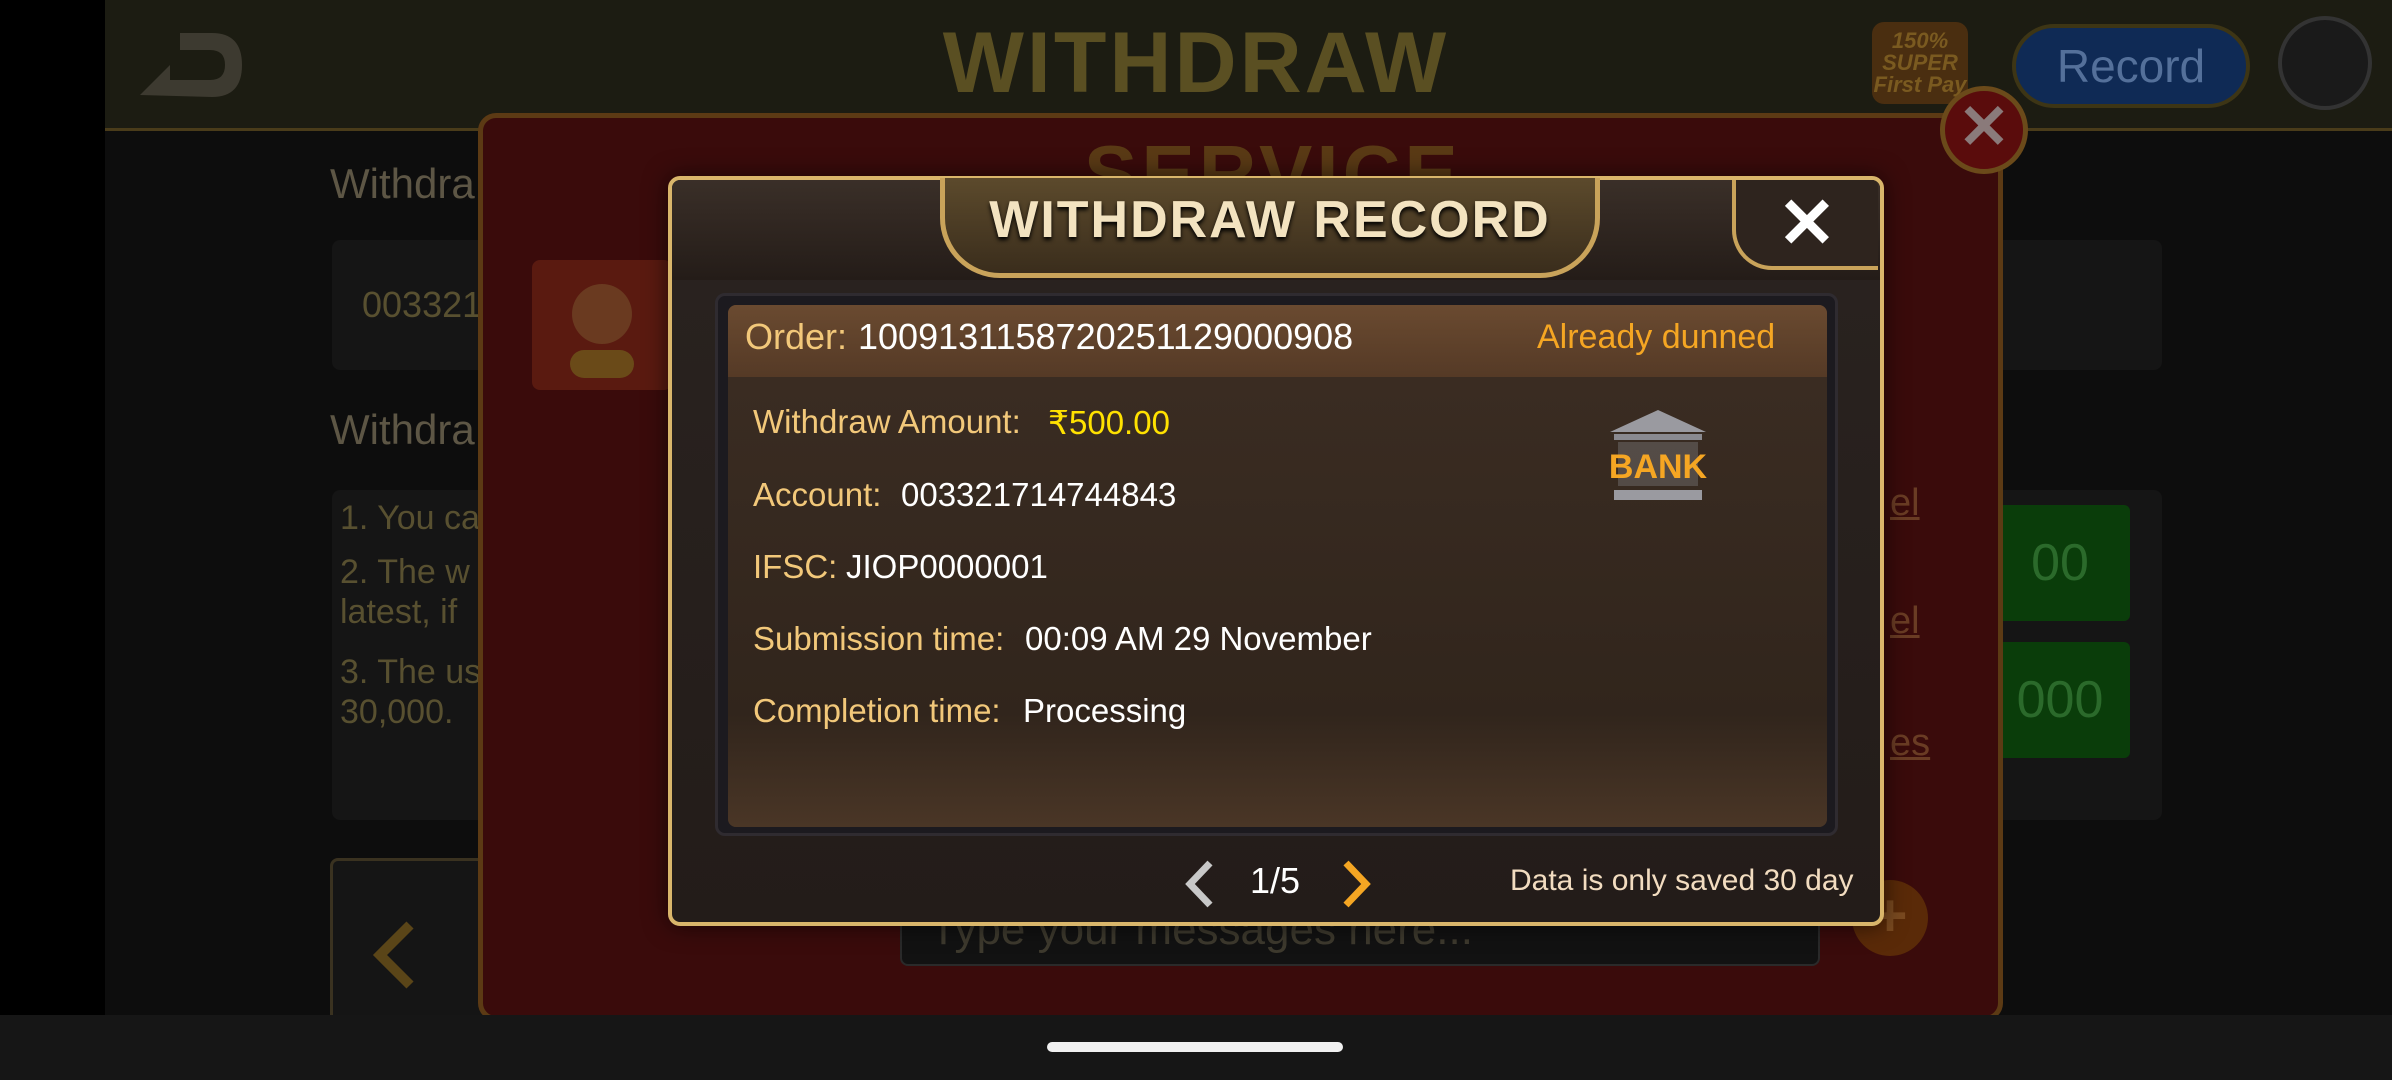 This screenshot has width=2392, height=1080. What do you see at coordinates (796, 336) in the screenshot?
I see `order-label: Order:` at bounding box center [796, 336].